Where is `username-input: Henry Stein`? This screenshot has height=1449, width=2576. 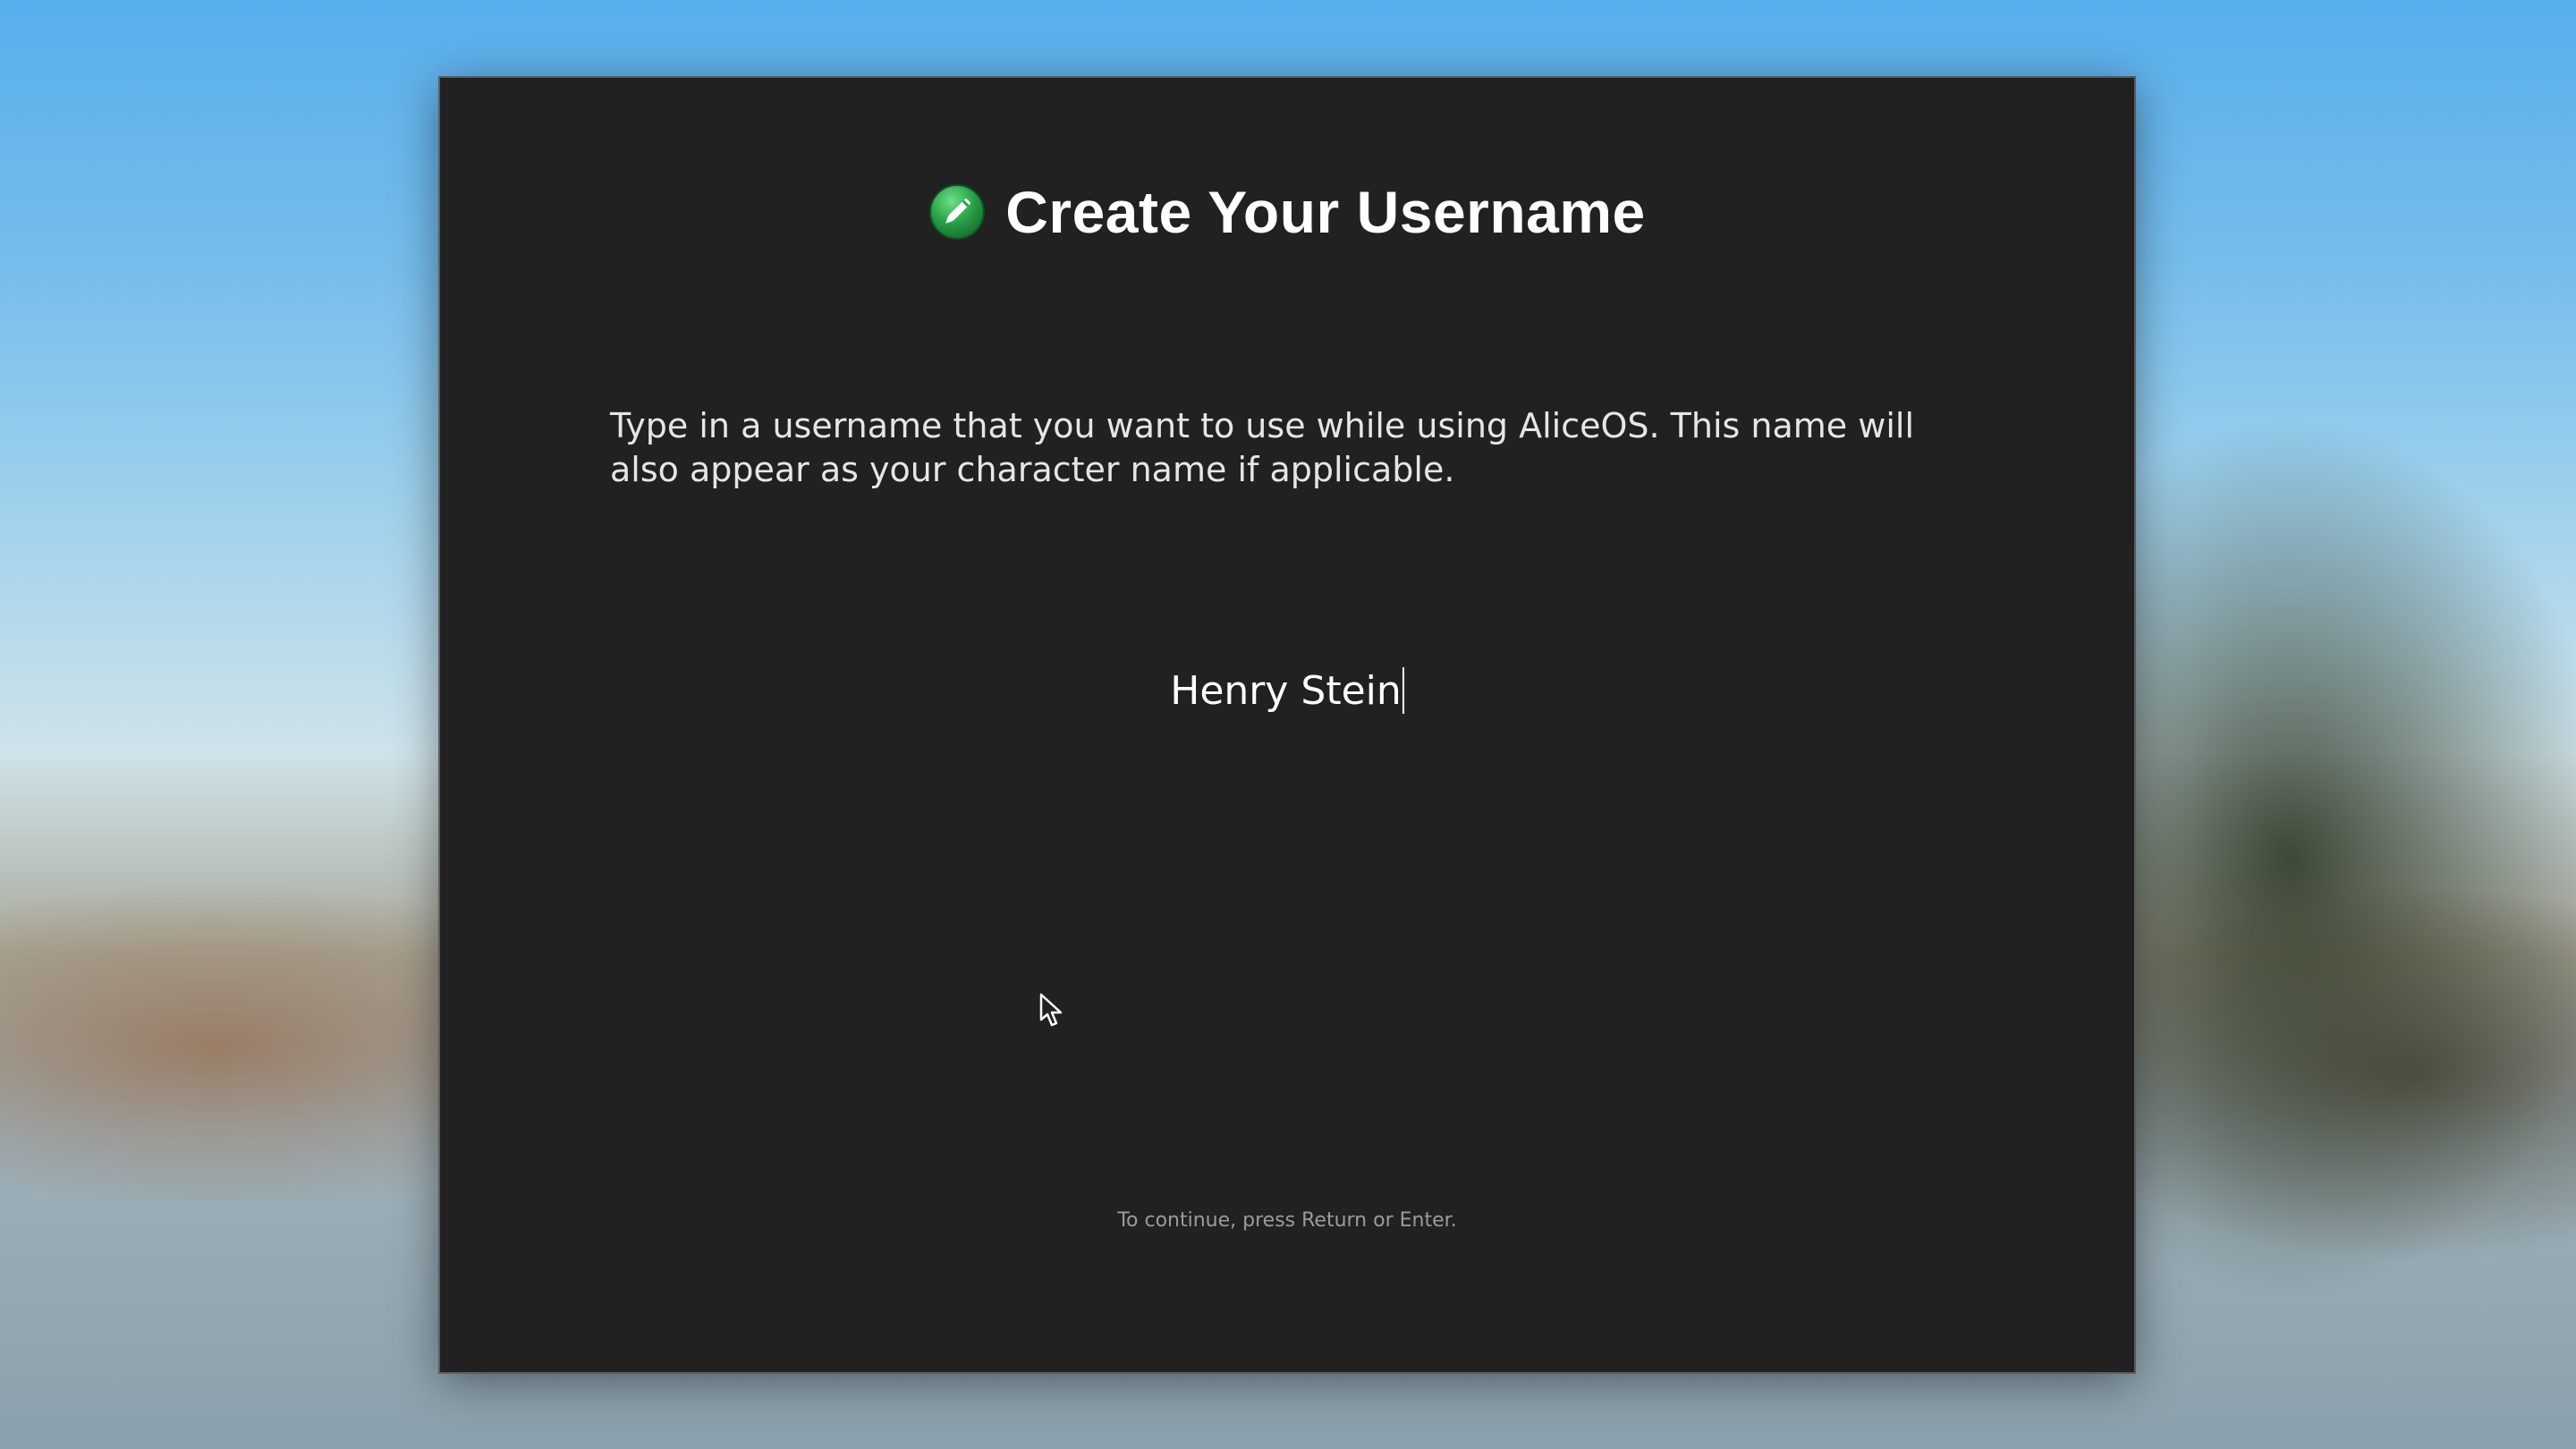
username-input: Henry Stein is located at coordinates (1287, 690).